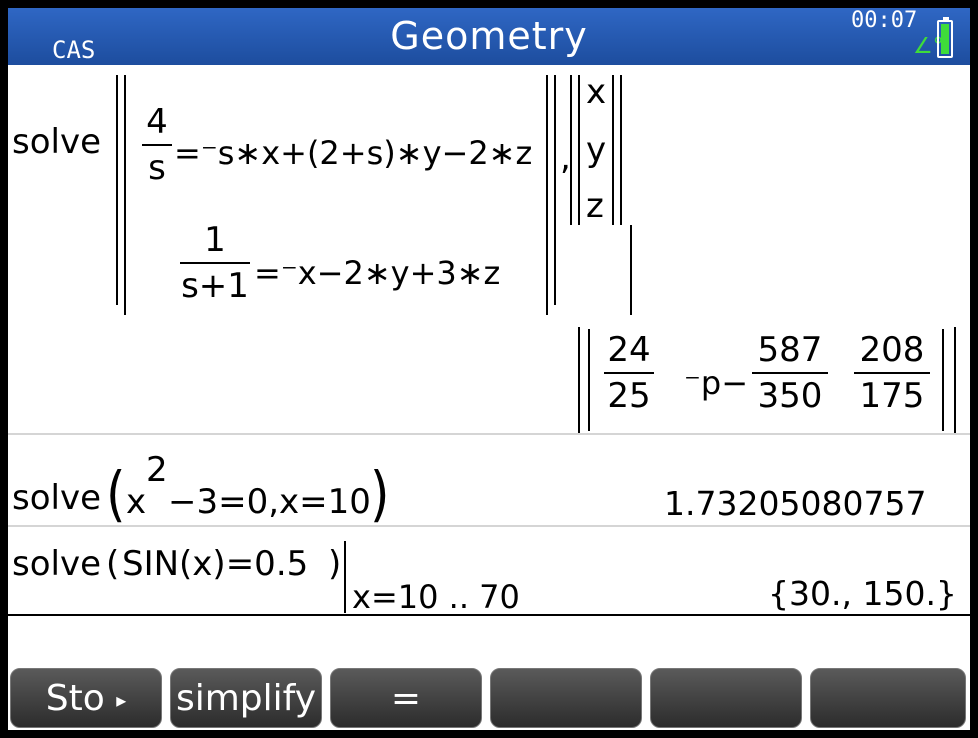 Image resolution: width=978 pixels, height=738 pixels. Describe the element at coordinates (631, 270) in the screenshot. I see `paren-close-line` at that location.